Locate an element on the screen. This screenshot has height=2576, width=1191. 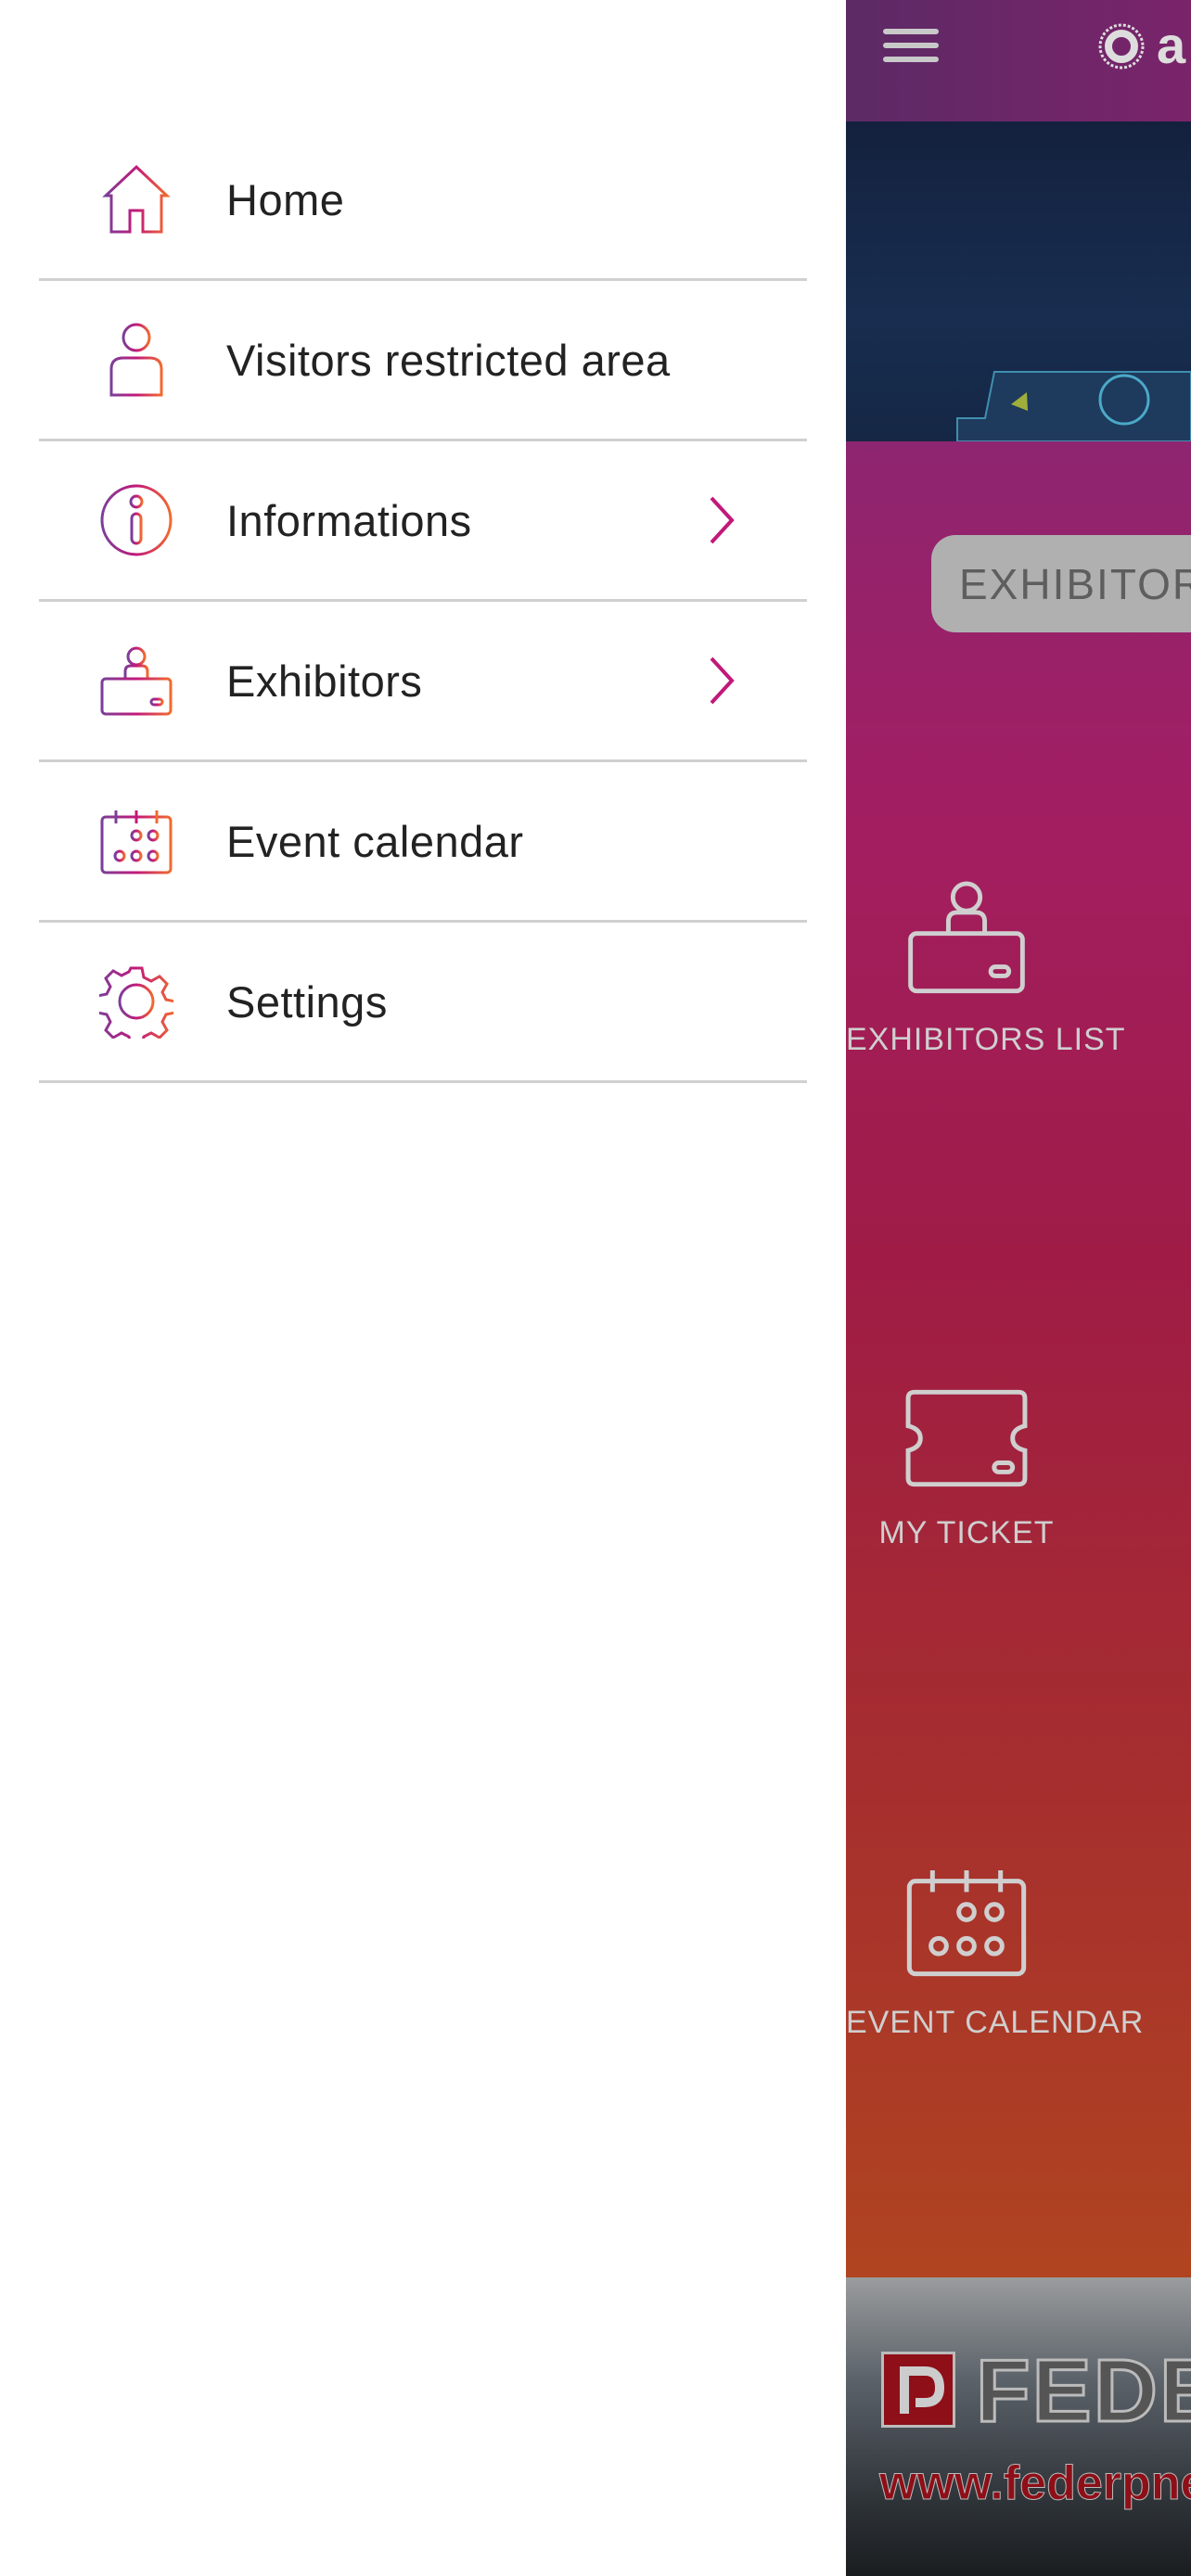
menu-item-informations: Informations is located at coordinates (423, 521).